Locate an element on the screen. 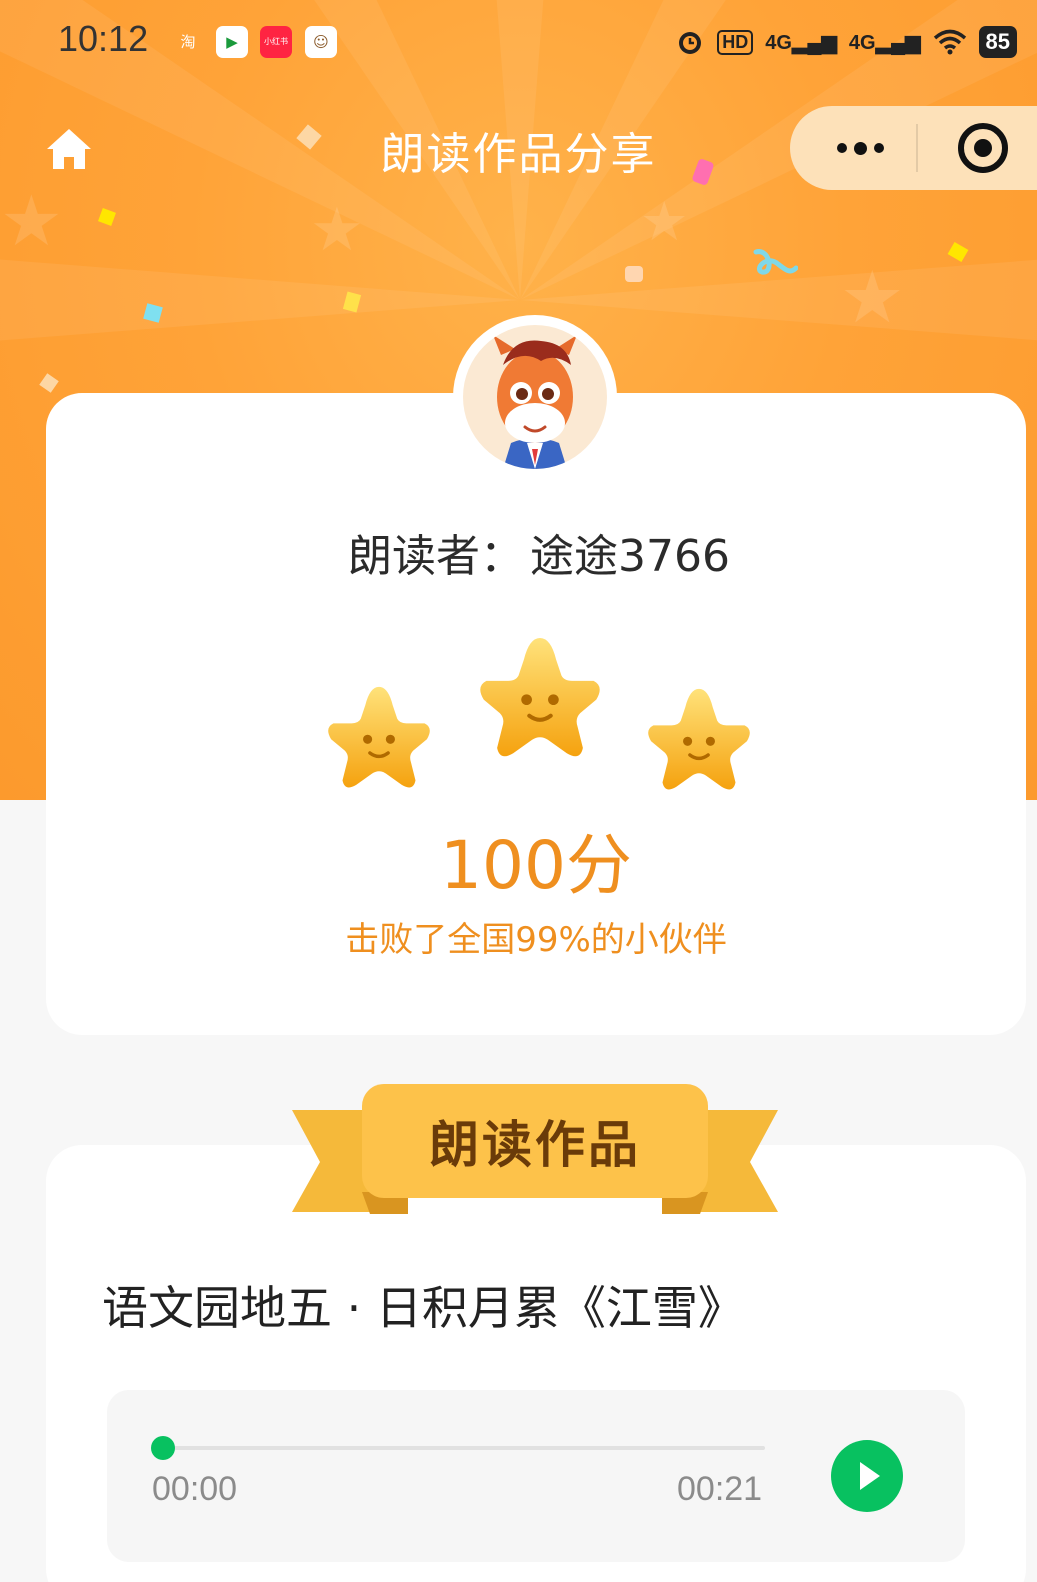 Image resolution: width=1037 pixels, height=1582 pixels. poem-title: 语文园地五 · 日积月累《江雪》 is located at coordinates (423, 1308).